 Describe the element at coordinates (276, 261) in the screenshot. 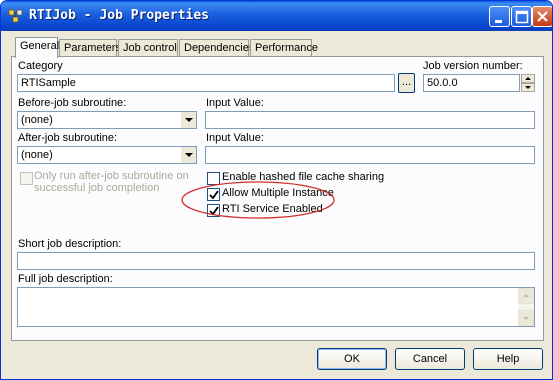

I see `short-desc-field` at that location.